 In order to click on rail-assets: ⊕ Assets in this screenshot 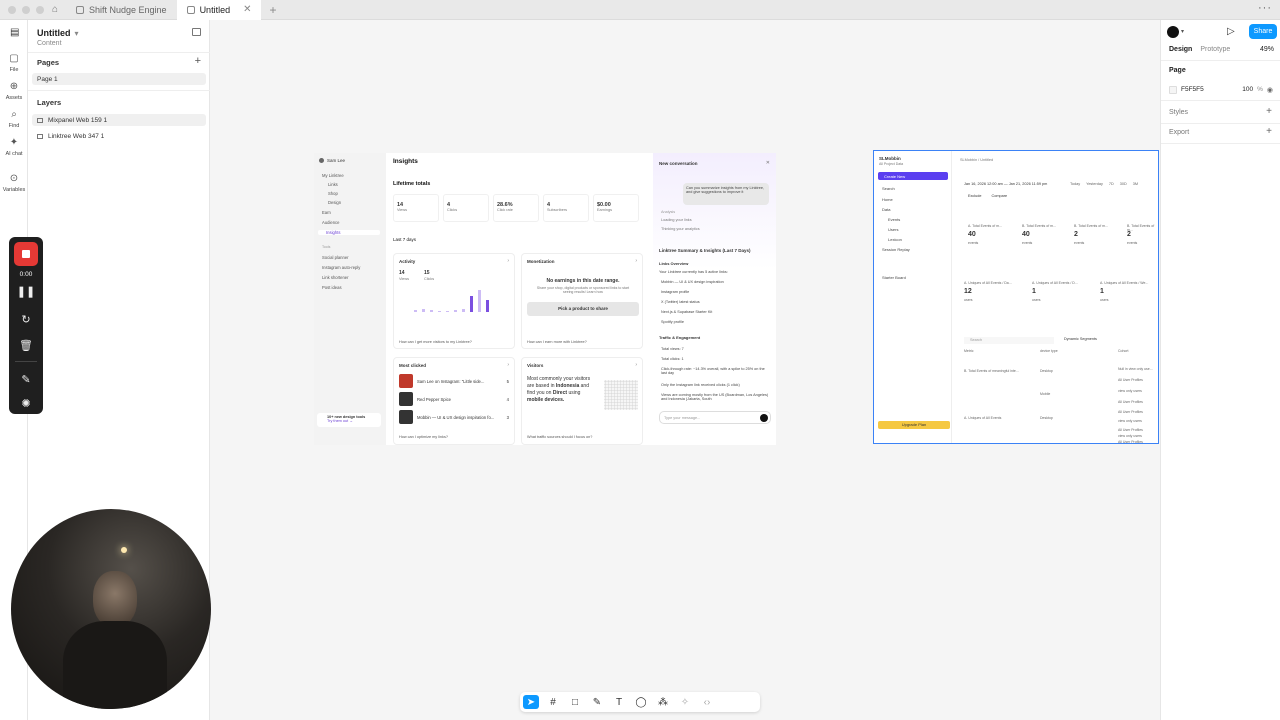, I will do `click(14, 91)`.